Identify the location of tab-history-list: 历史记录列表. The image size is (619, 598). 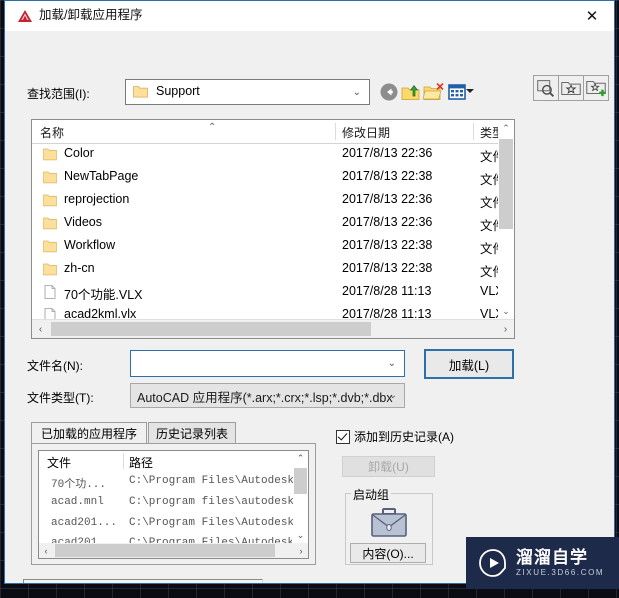
(192, 433).